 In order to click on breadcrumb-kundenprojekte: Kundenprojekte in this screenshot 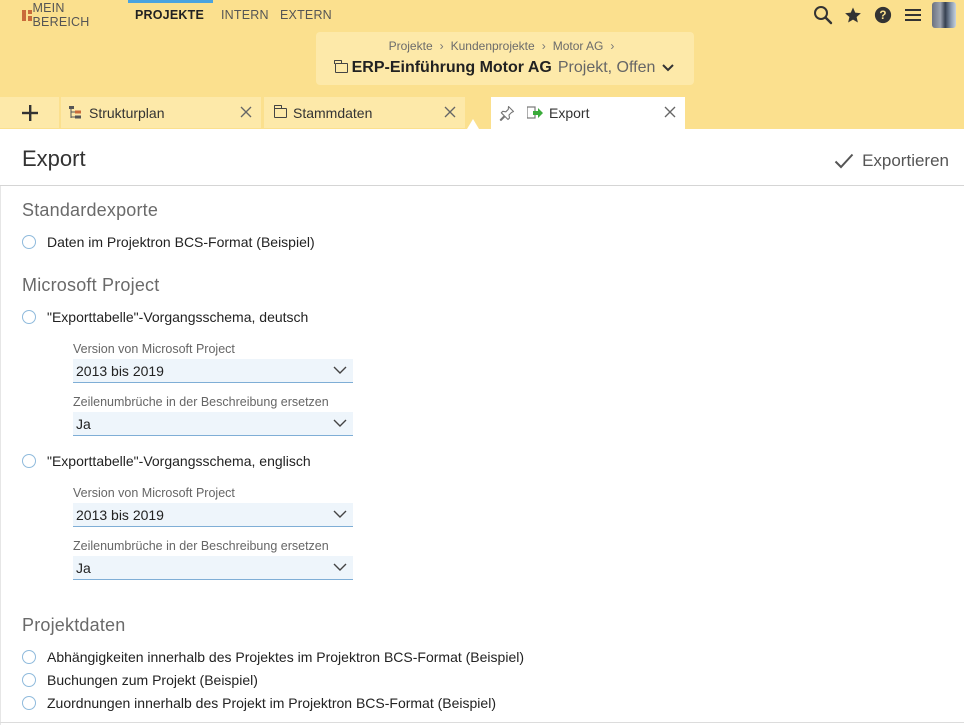, I will do `click(493, 46)`.